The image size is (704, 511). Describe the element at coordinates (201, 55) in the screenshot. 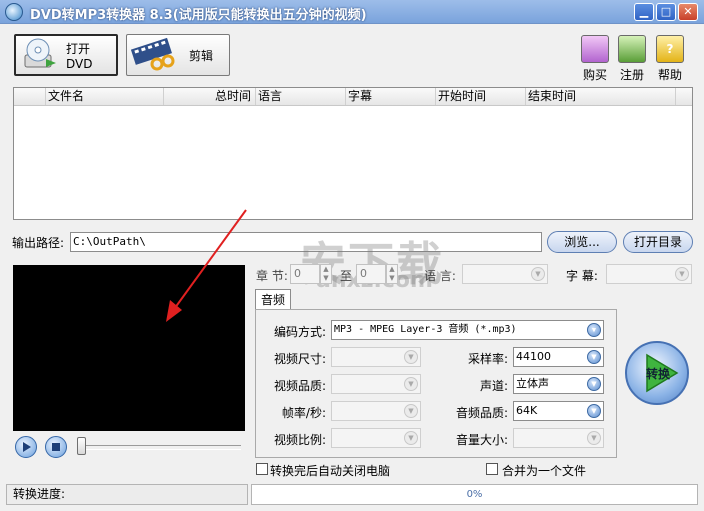

I see `edit-label: 剪辑` at that location.